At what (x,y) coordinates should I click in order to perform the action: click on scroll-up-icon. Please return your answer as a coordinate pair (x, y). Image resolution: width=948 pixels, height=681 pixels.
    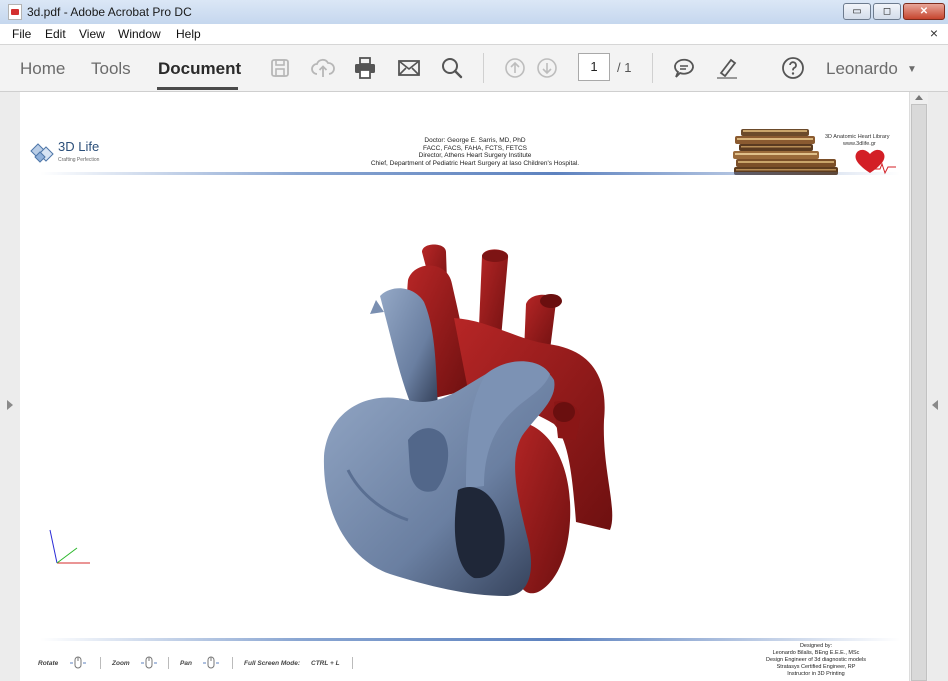
    Looking at the image, I should click on (919, 97).